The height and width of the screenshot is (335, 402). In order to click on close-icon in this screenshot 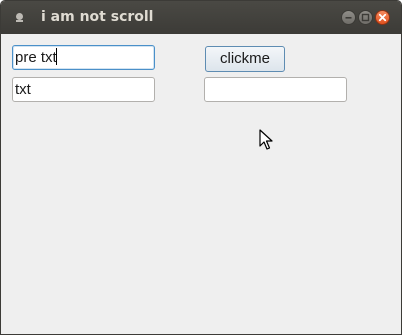, I will do `click(382, 17)`.